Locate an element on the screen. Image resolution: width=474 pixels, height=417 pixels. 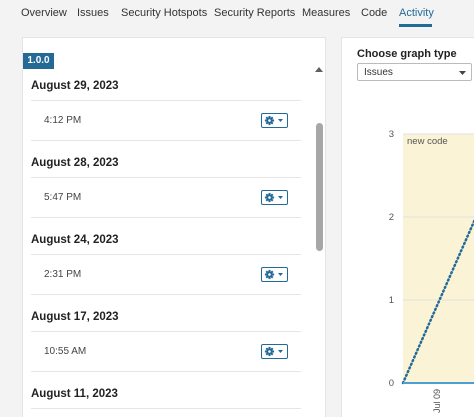
version-badge: 1.0.0 is located at coordinates (38, 61).